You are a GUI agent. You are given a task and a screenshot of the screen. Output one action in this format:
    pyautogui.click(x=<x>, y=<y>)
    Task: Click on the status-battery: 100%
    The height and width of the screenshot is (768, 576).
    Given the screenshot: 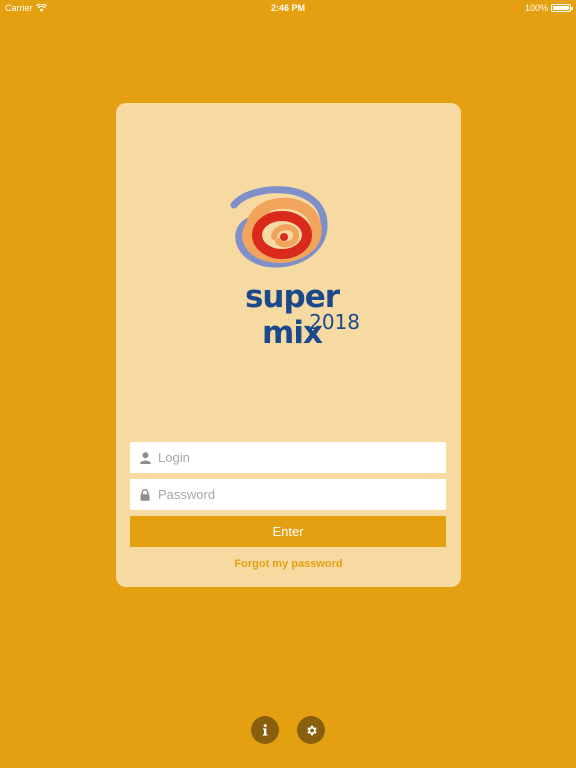 What is the action you would take?
    pyautogui.click(x=548, y=8)
    